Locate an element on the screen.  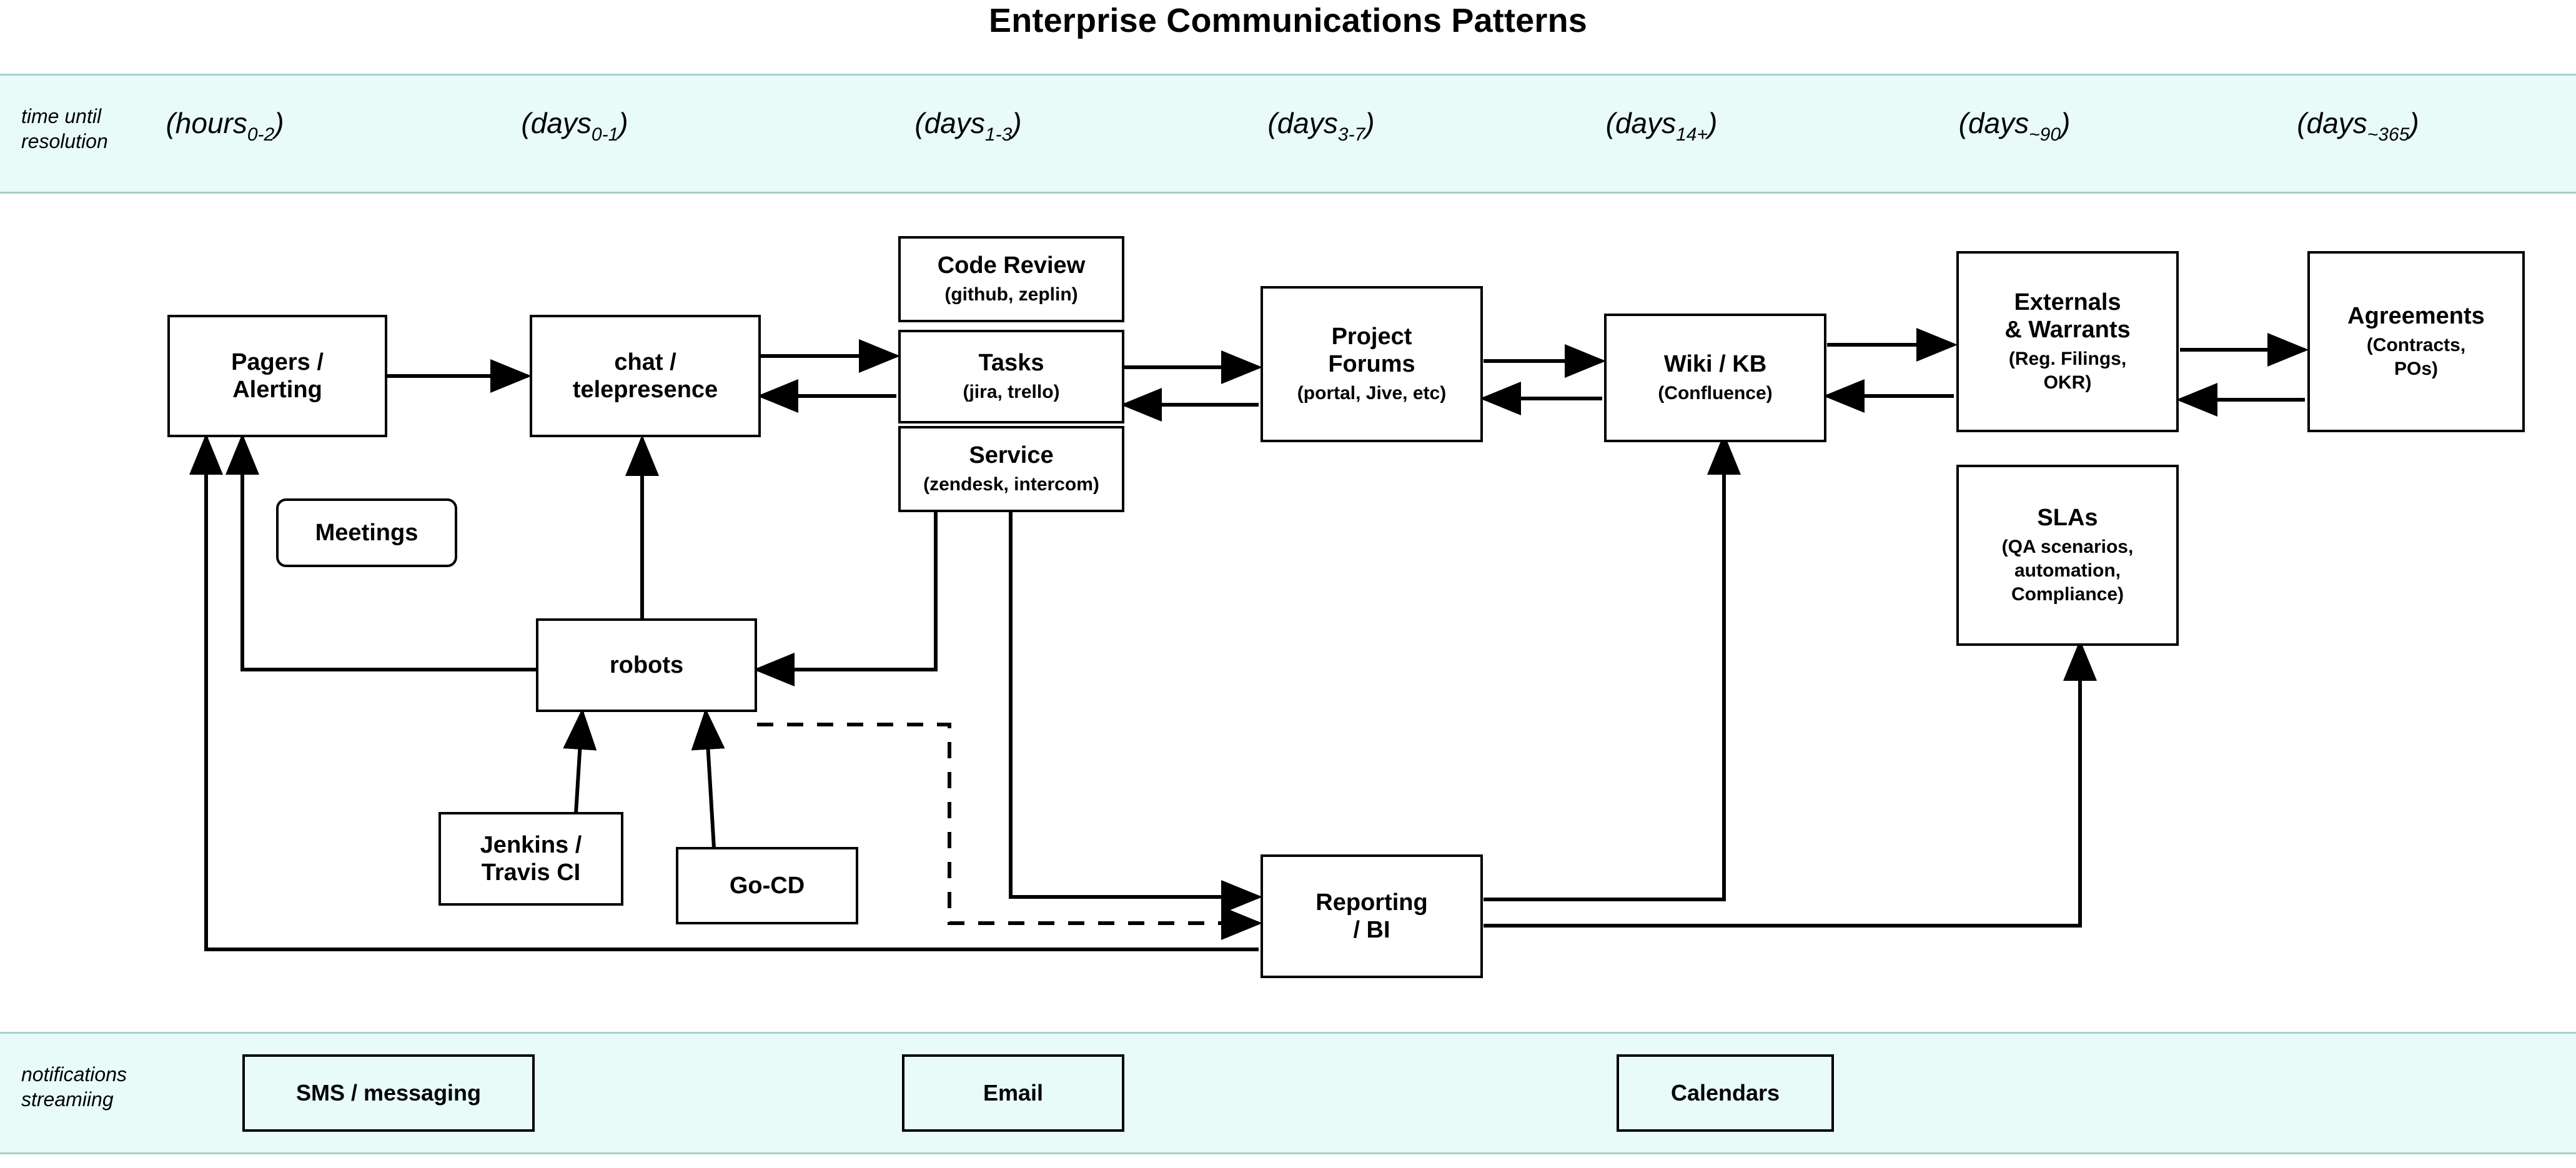
node-agreements-subtitle: (Contracts, POs) is located at coordinates (2416, 357).